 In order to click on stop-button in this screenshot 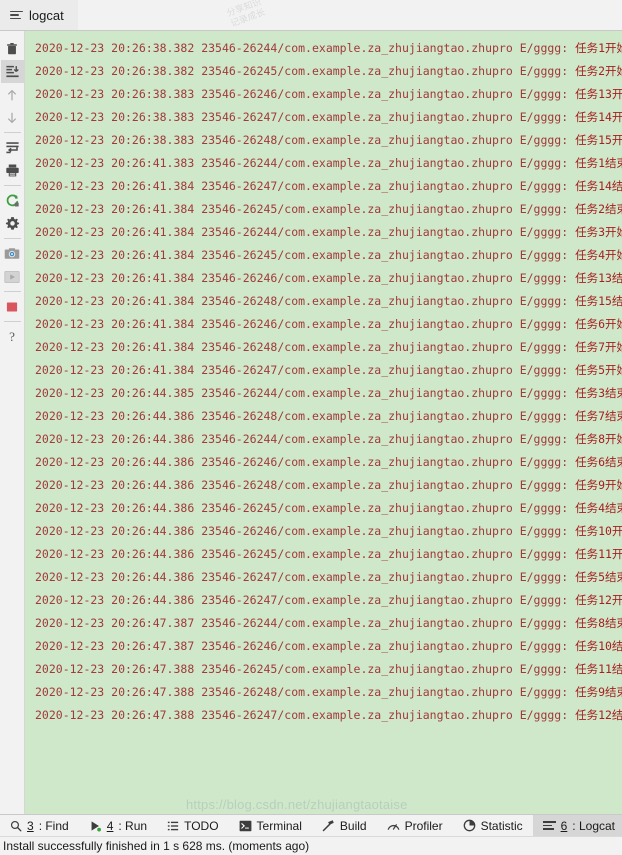, I will do `click(12, 306)`.